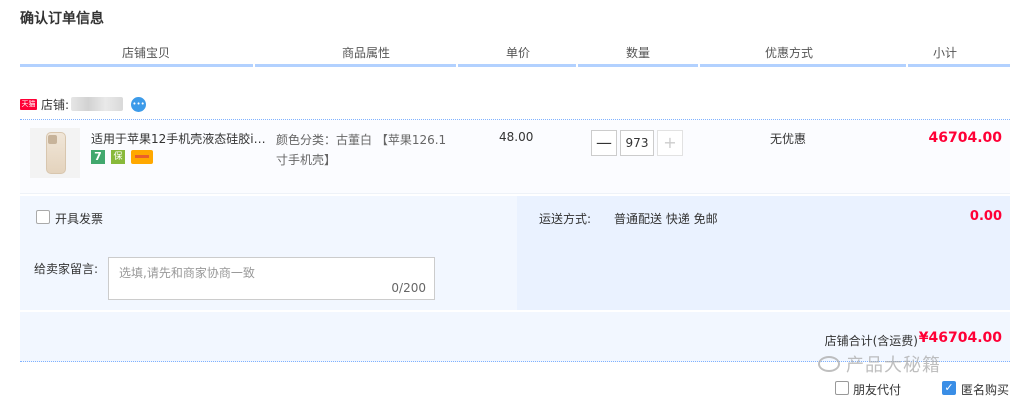  Describe the element at coordinates (271, 278) in the screenshot. I see `seller-message-input: 选填,请先和商家协商一致 0/200` at that location.